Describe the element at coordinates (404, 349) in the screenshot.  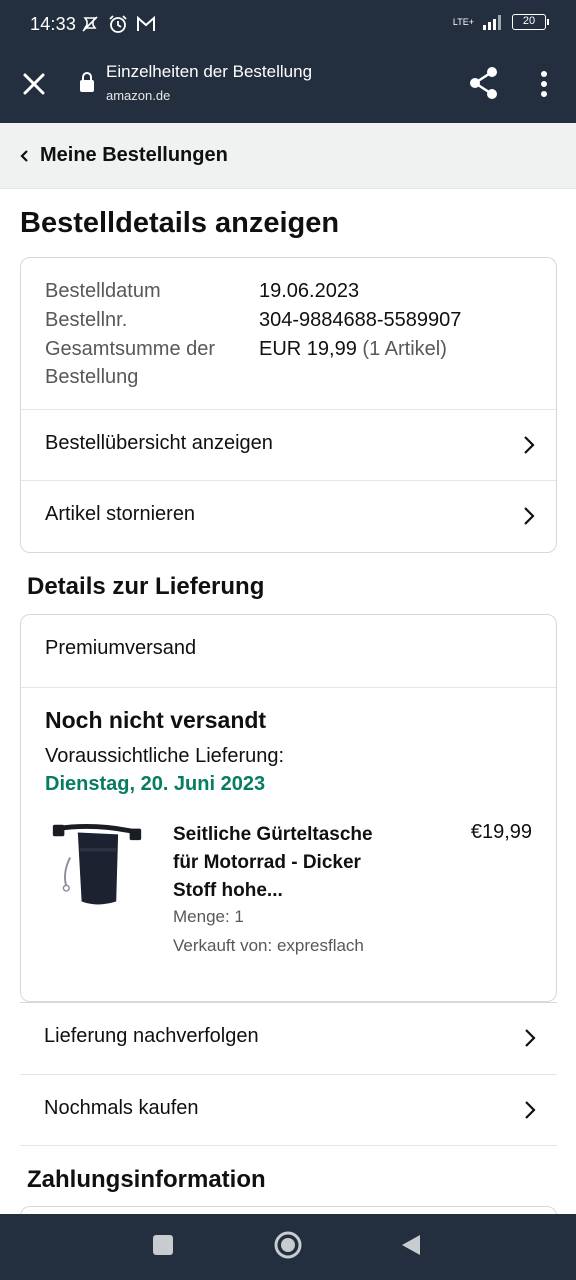
I see `order-total-items: (1 Artikel)` at that location.